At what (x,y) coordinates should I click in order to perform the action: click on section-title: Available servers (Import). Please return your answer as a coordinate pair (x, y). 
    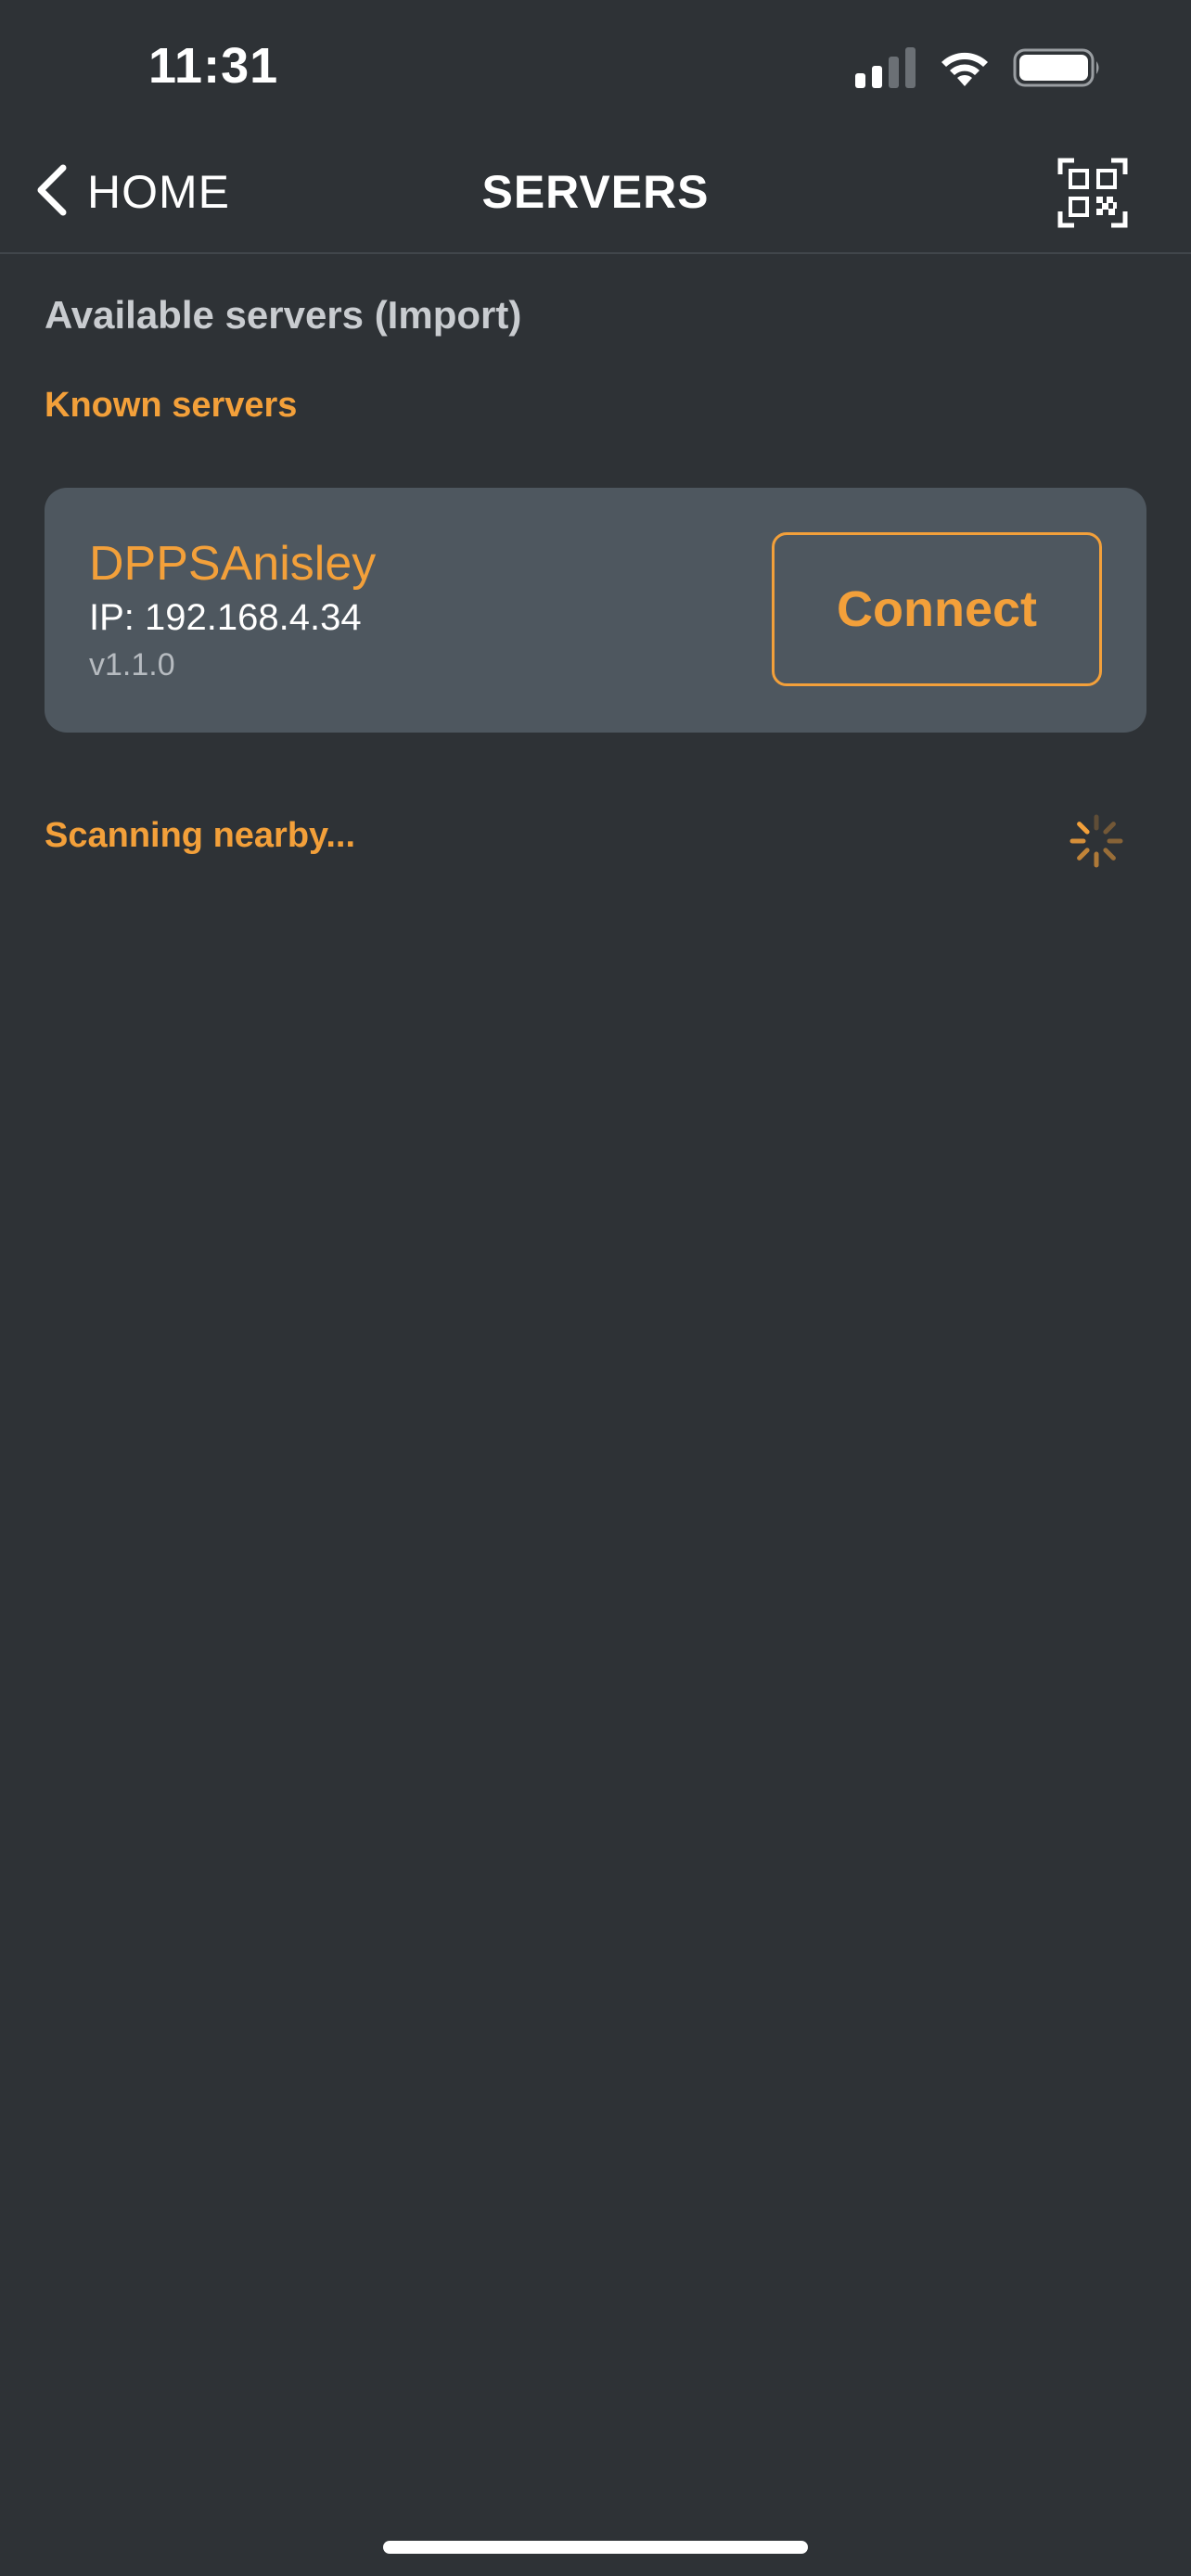
    Looking at the image, I should click on (283, 315).